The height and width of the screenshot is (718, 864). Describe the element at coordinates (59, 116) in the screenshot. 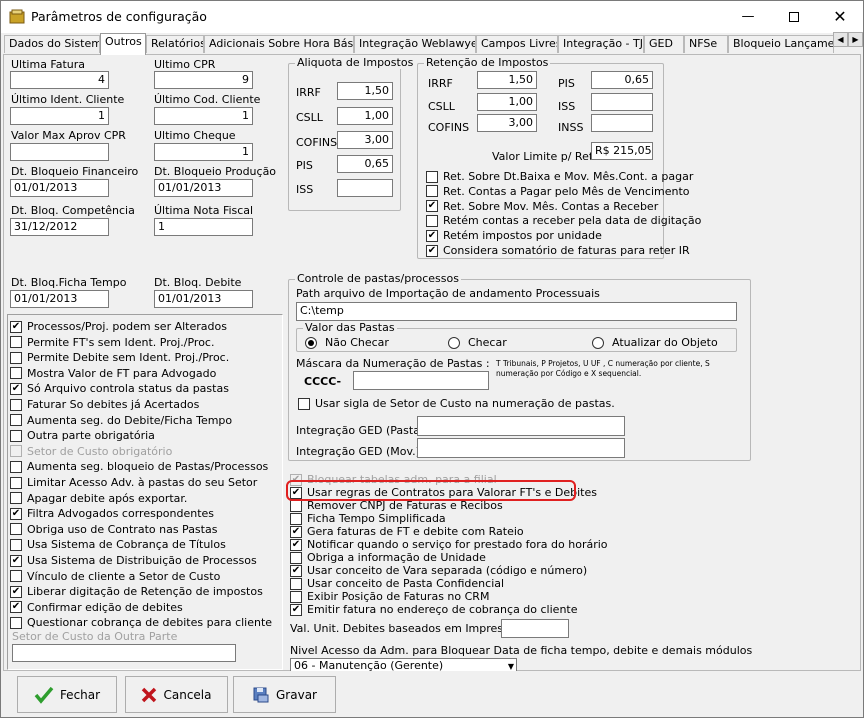

I see `ultimo-ident-cliente-field: 1` at that location.